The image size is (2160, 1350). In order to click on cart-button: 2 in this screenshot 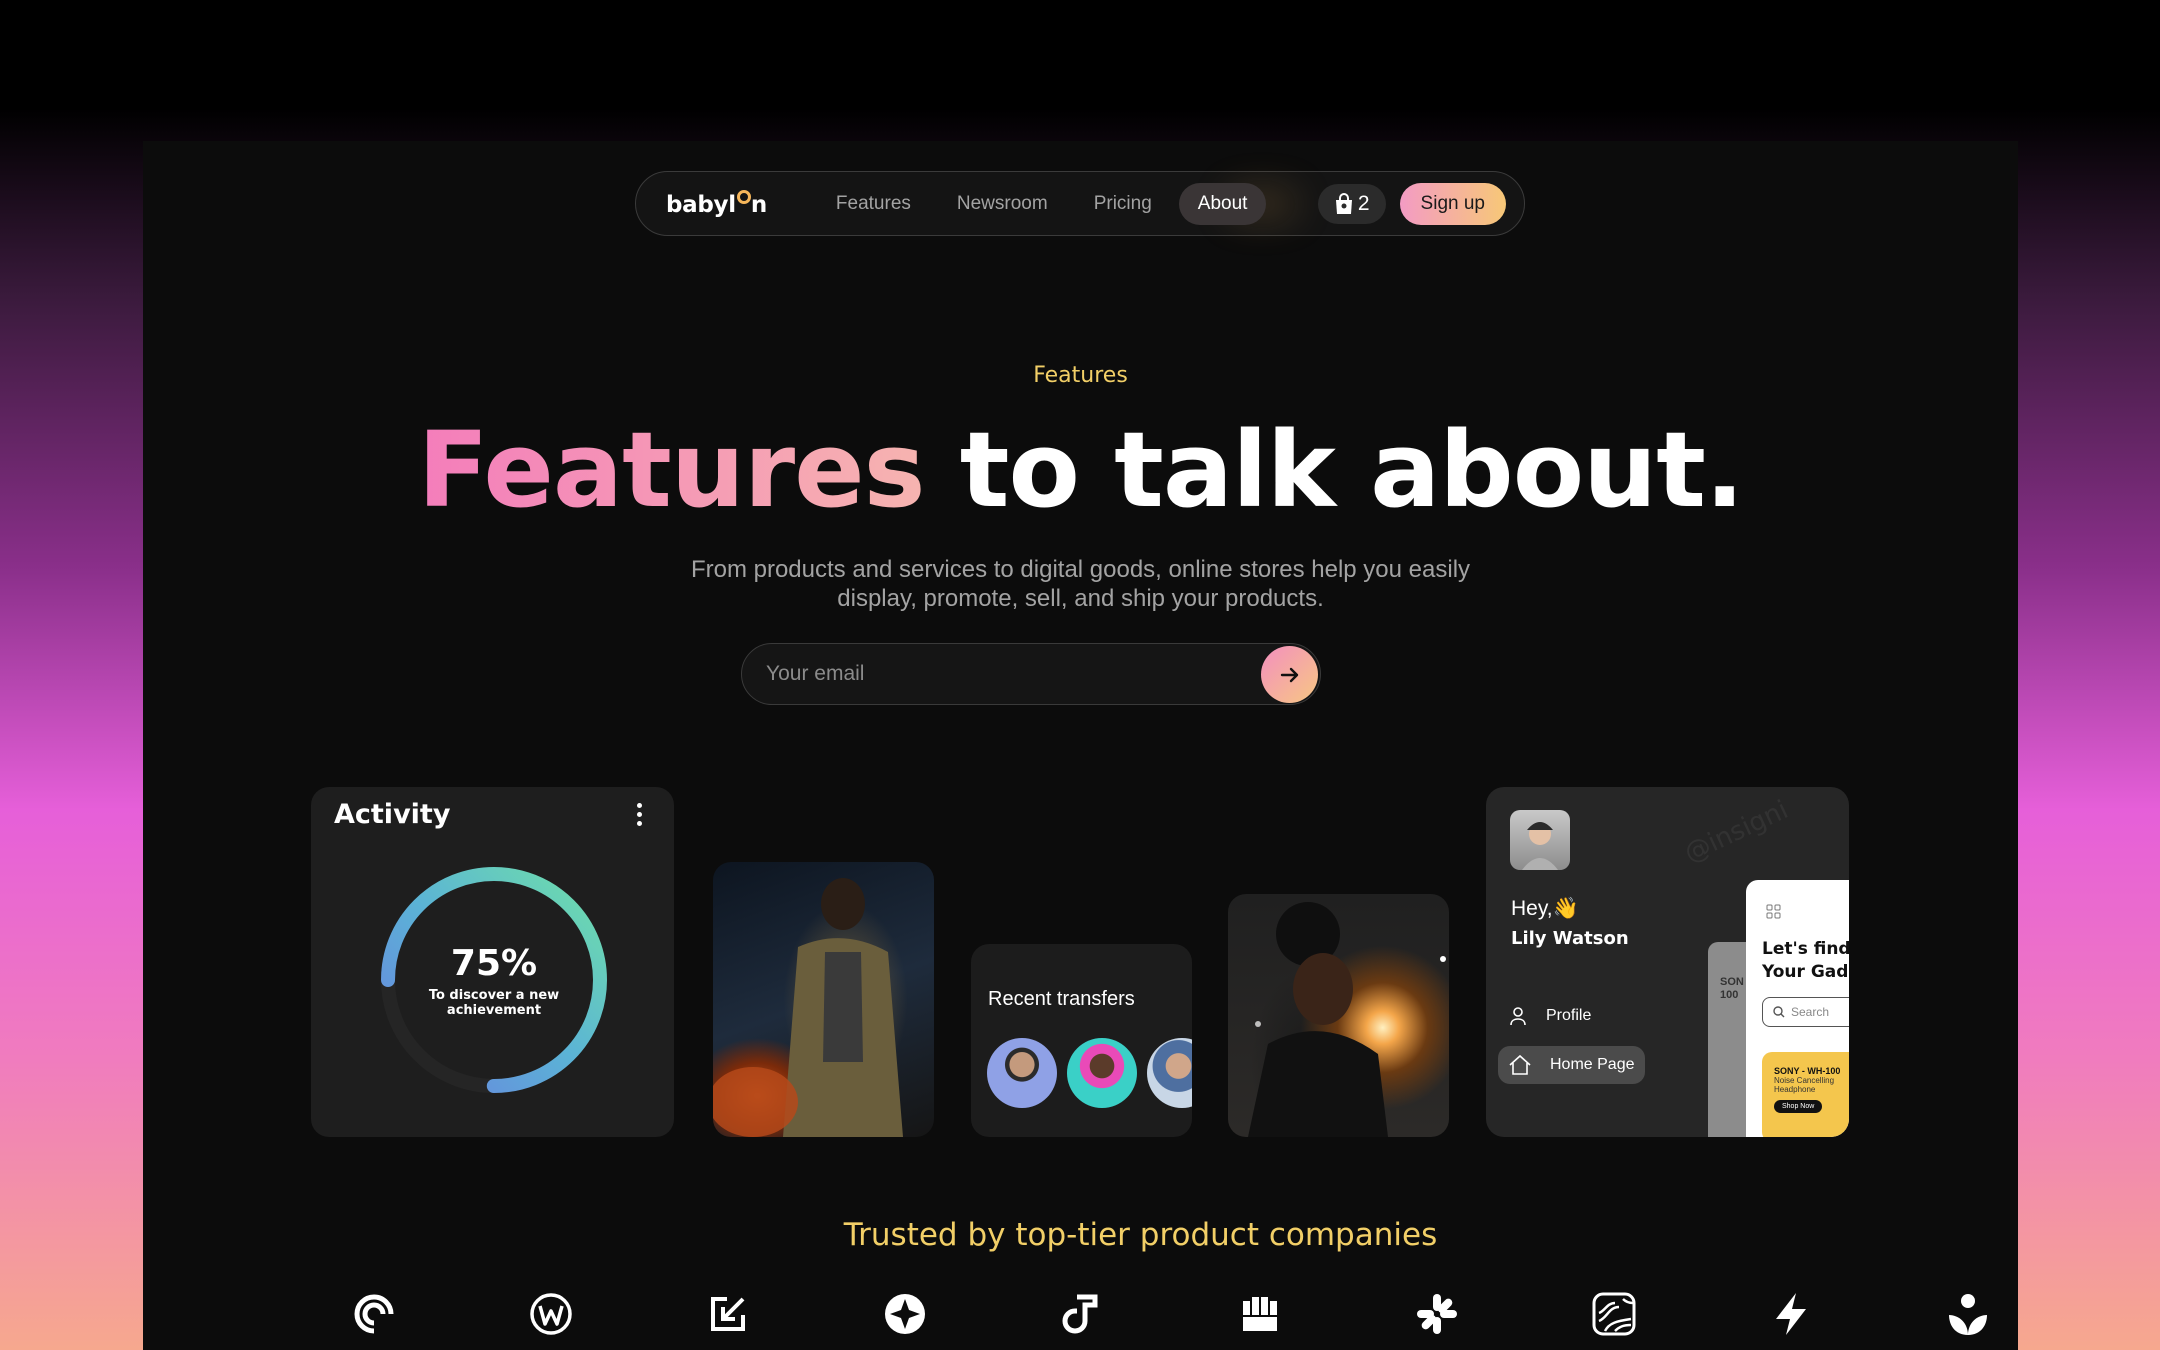, I will do `click(1351, 203)`.